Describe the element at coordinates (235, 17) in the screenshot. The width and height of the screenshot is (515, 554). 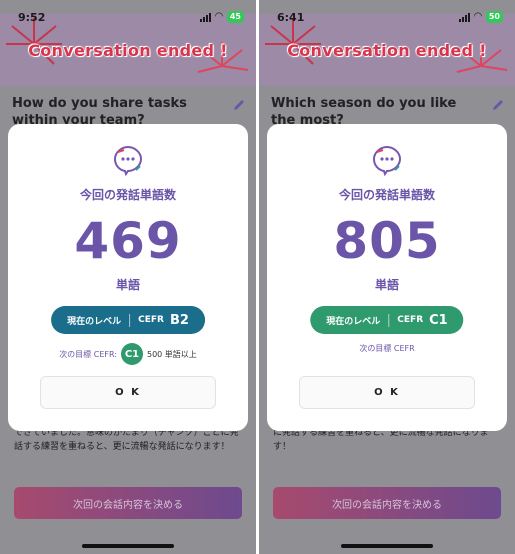
I see `battery-indicator: 45` at that location.